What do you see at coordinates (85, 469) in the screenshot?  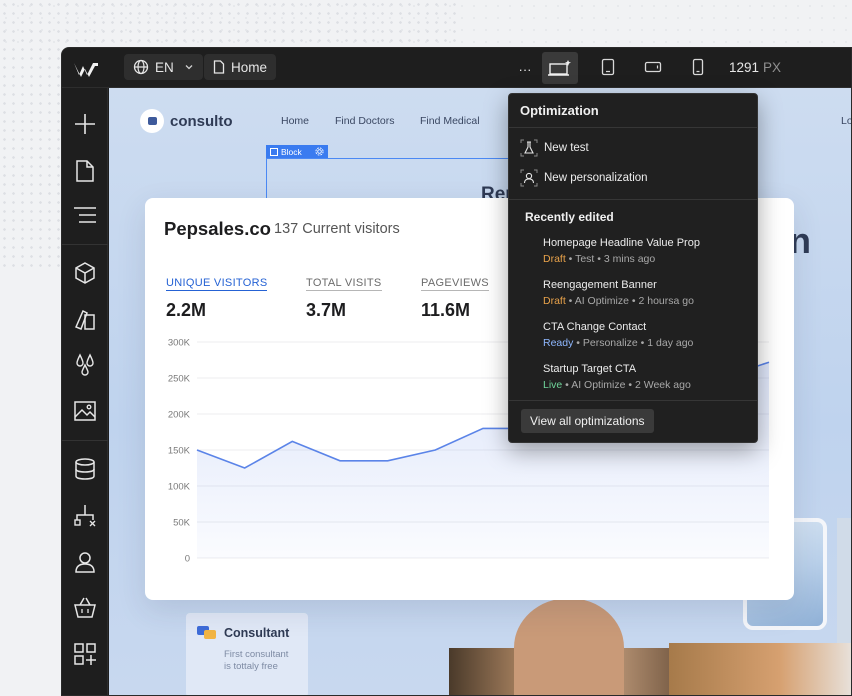 I see `cms-database-icon` at bounding box center [85, 469].